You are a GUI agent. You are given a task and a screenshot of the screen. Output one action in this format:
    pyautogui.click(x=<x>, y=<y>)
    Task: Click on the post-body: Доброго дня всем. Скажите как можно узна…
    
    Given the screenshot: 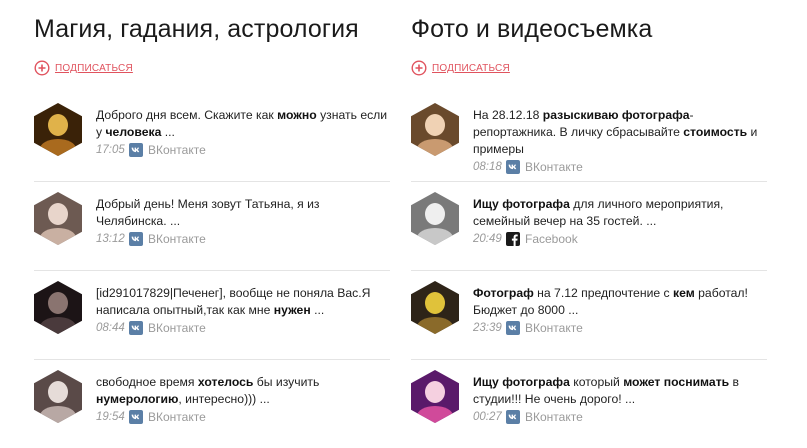 What is the action you would take?
    pyautogui.click(x=243, y=132)
    